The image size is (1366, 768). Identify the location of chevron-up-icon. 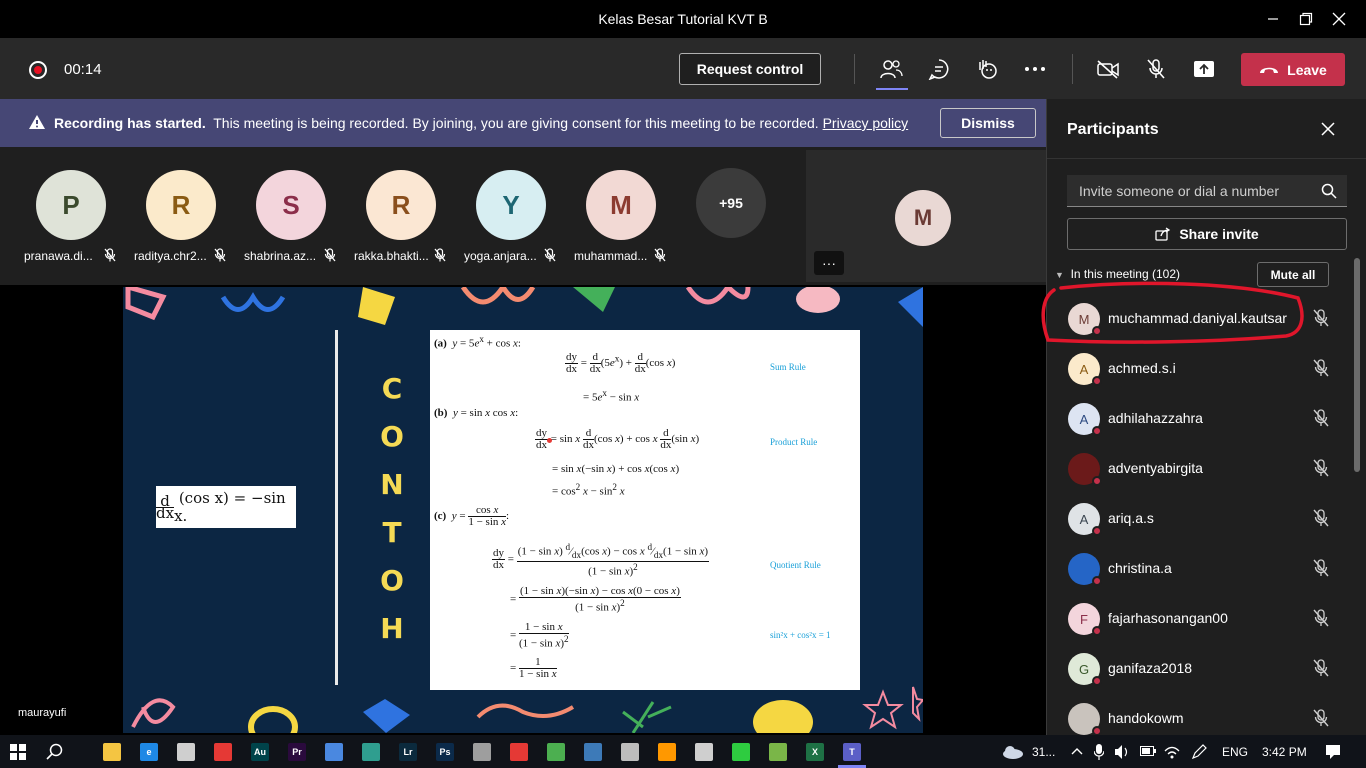
(1077, 751).